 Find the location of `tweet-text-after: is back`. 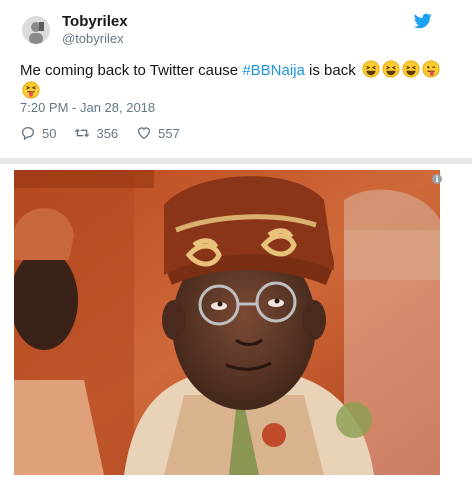

tweet-text-after: is back is located at coordinates (330, 70).